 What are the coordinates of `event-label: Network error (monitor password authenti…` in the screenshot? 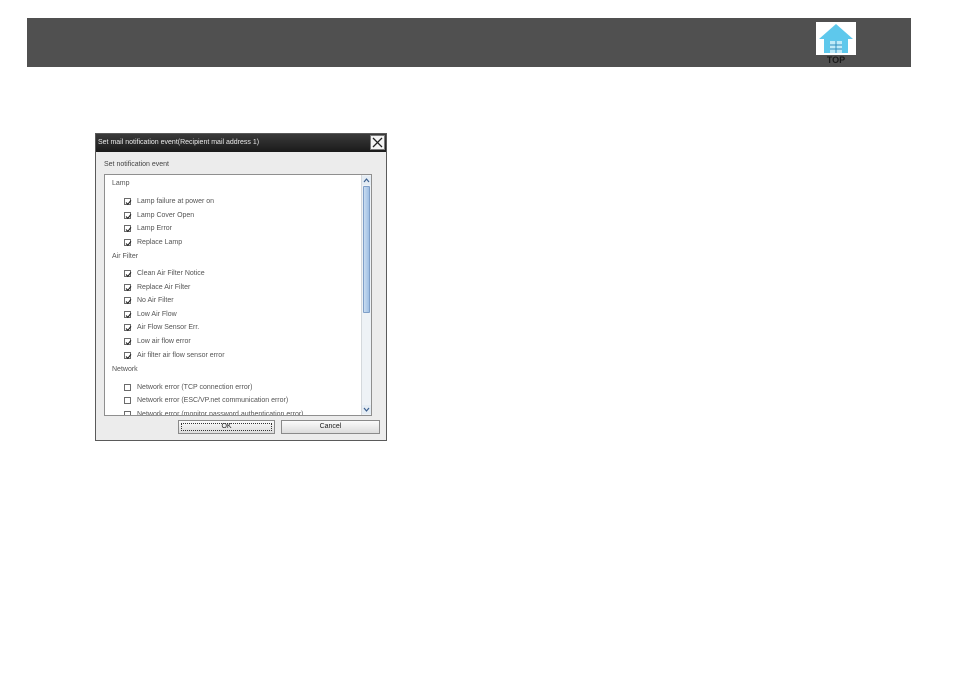 It's located at (220, 413).